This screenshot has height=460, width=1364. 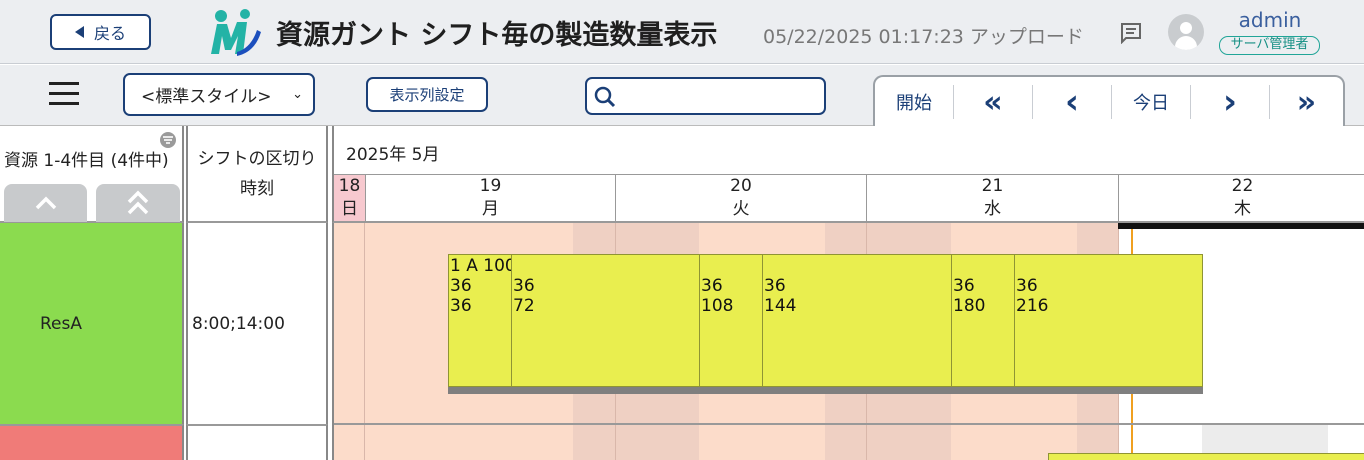 I want to click on back-arrow-icon, so click(x=79, y=32).